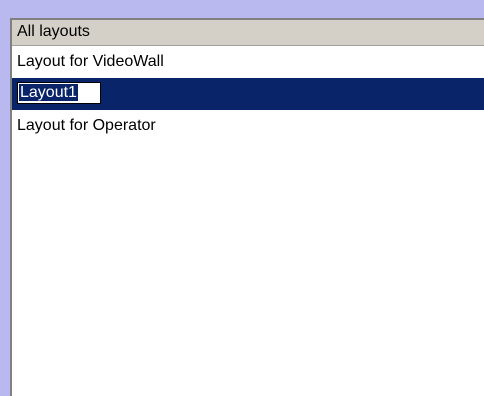 The width and height of the screenshot is (484, 396). I want to click on frame-left-edge, so click(5, 198).